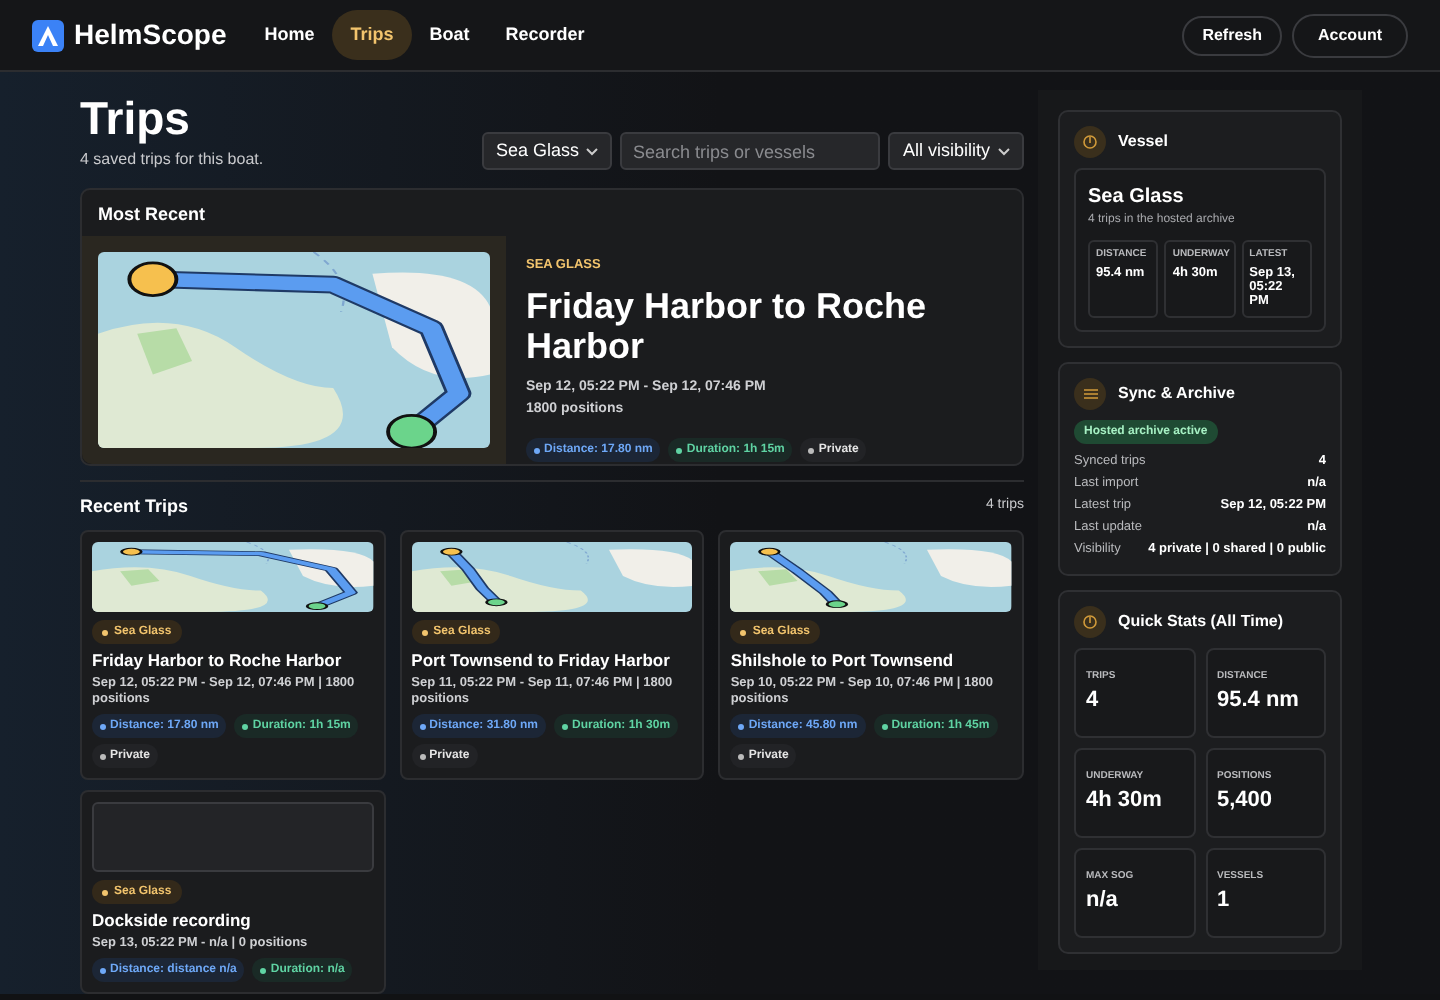 The image size is (1440, 1000). What do you see at coordinates (956, 151) in the screenshot?
I see `dropdown: All visibility` at bounding box center [956, 151].